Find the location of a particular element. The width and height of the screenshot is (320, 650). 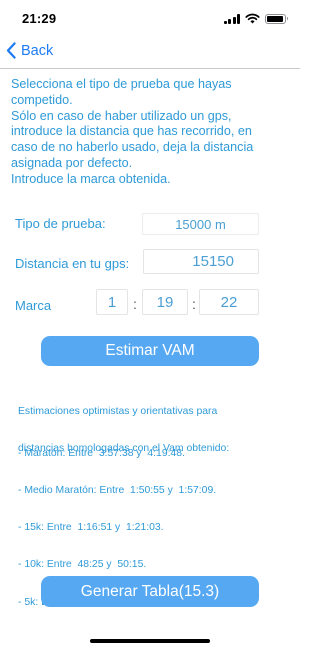

gps-distance-label: Distancia en tu gps: is located at coordinates (72, 263).